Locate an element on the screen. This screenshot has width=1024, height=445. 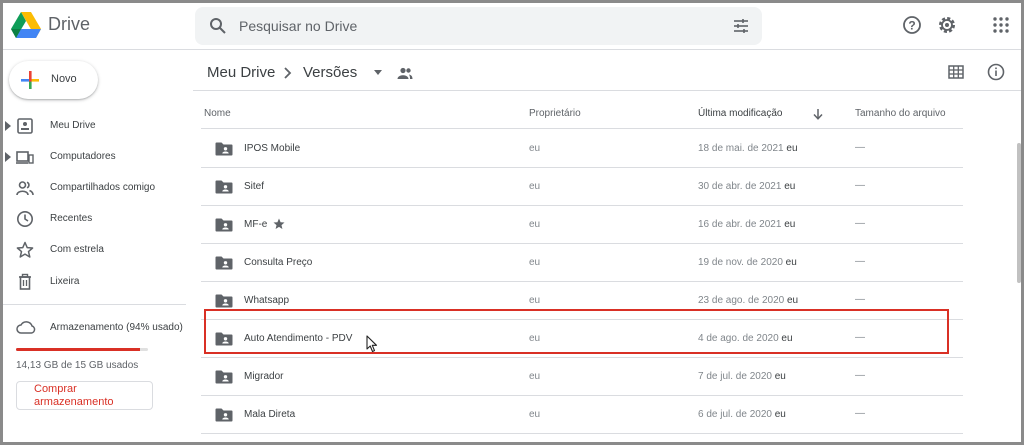
storage-label: Armazenamento (94% usado) is located at coordinates (116, 327).